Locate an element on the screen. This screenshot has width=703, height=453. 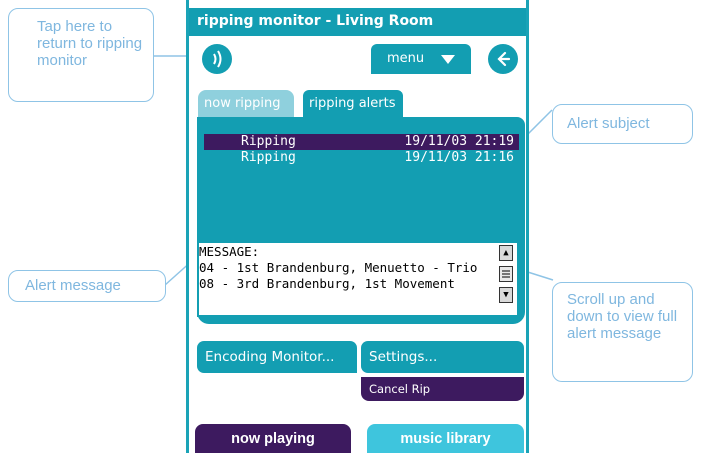
bottom-nav: now playing music library is located at coordinates (357, 438).